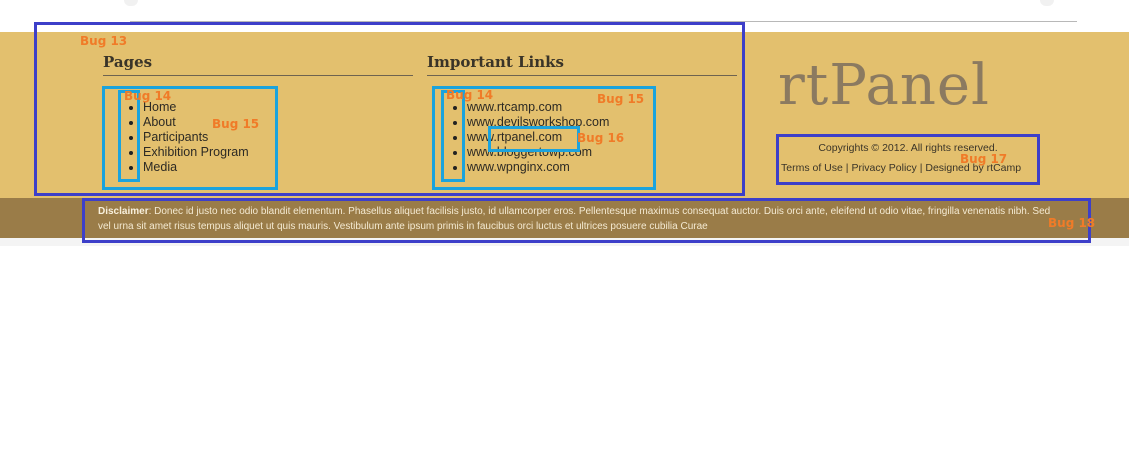 The image size is (1129, 460). What do you see at coordinates (603, 21) in the screenshot?
I see `top-divider` at bounding box center [603, 21].